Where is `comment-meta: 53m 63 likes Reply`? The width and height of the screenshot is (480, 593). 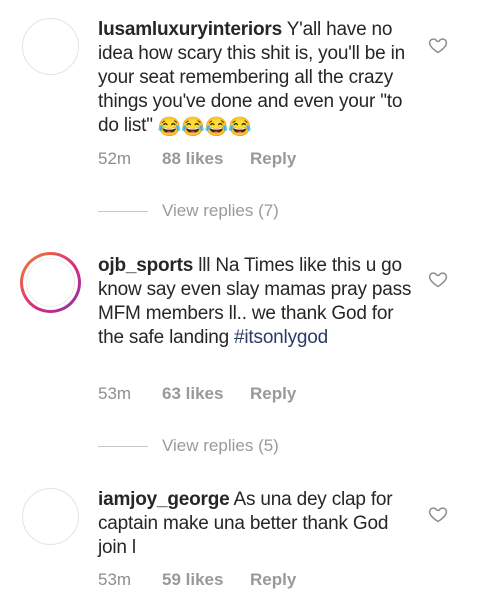
comment-meta: 53m 63 likes Reply is located at coordinates (197, 394).